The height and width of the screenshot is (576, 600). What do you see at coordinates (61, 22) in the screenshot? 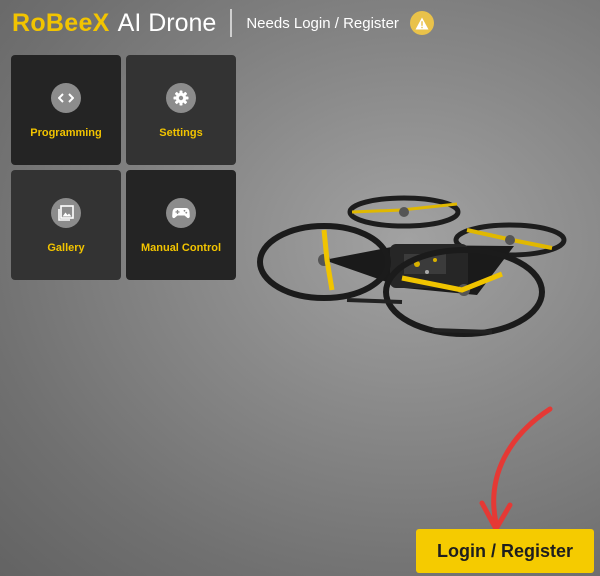
I see `brand-name: RoBeeX` at bounding box center [61, 22].